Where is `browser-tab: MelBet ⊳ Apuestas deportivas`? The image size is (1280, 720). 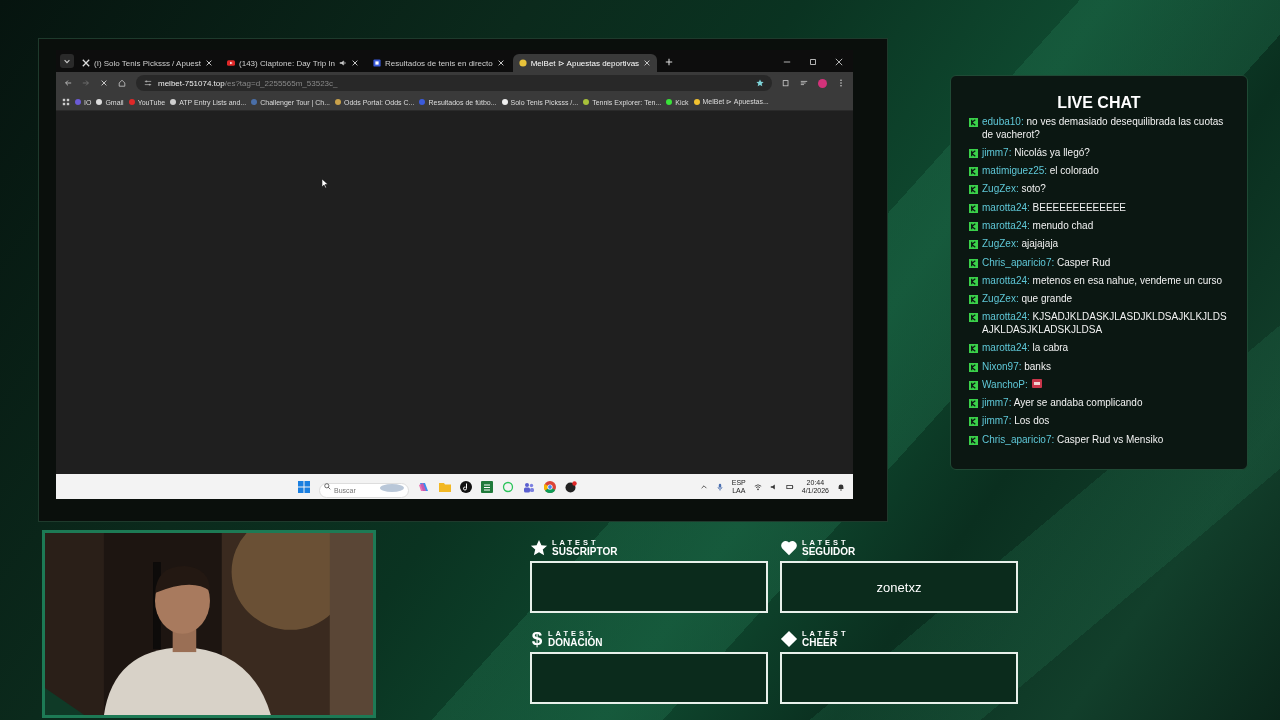
browser-tab: MelBet ⊳ Apuestas deportivas is located at coordinates (585, 63).